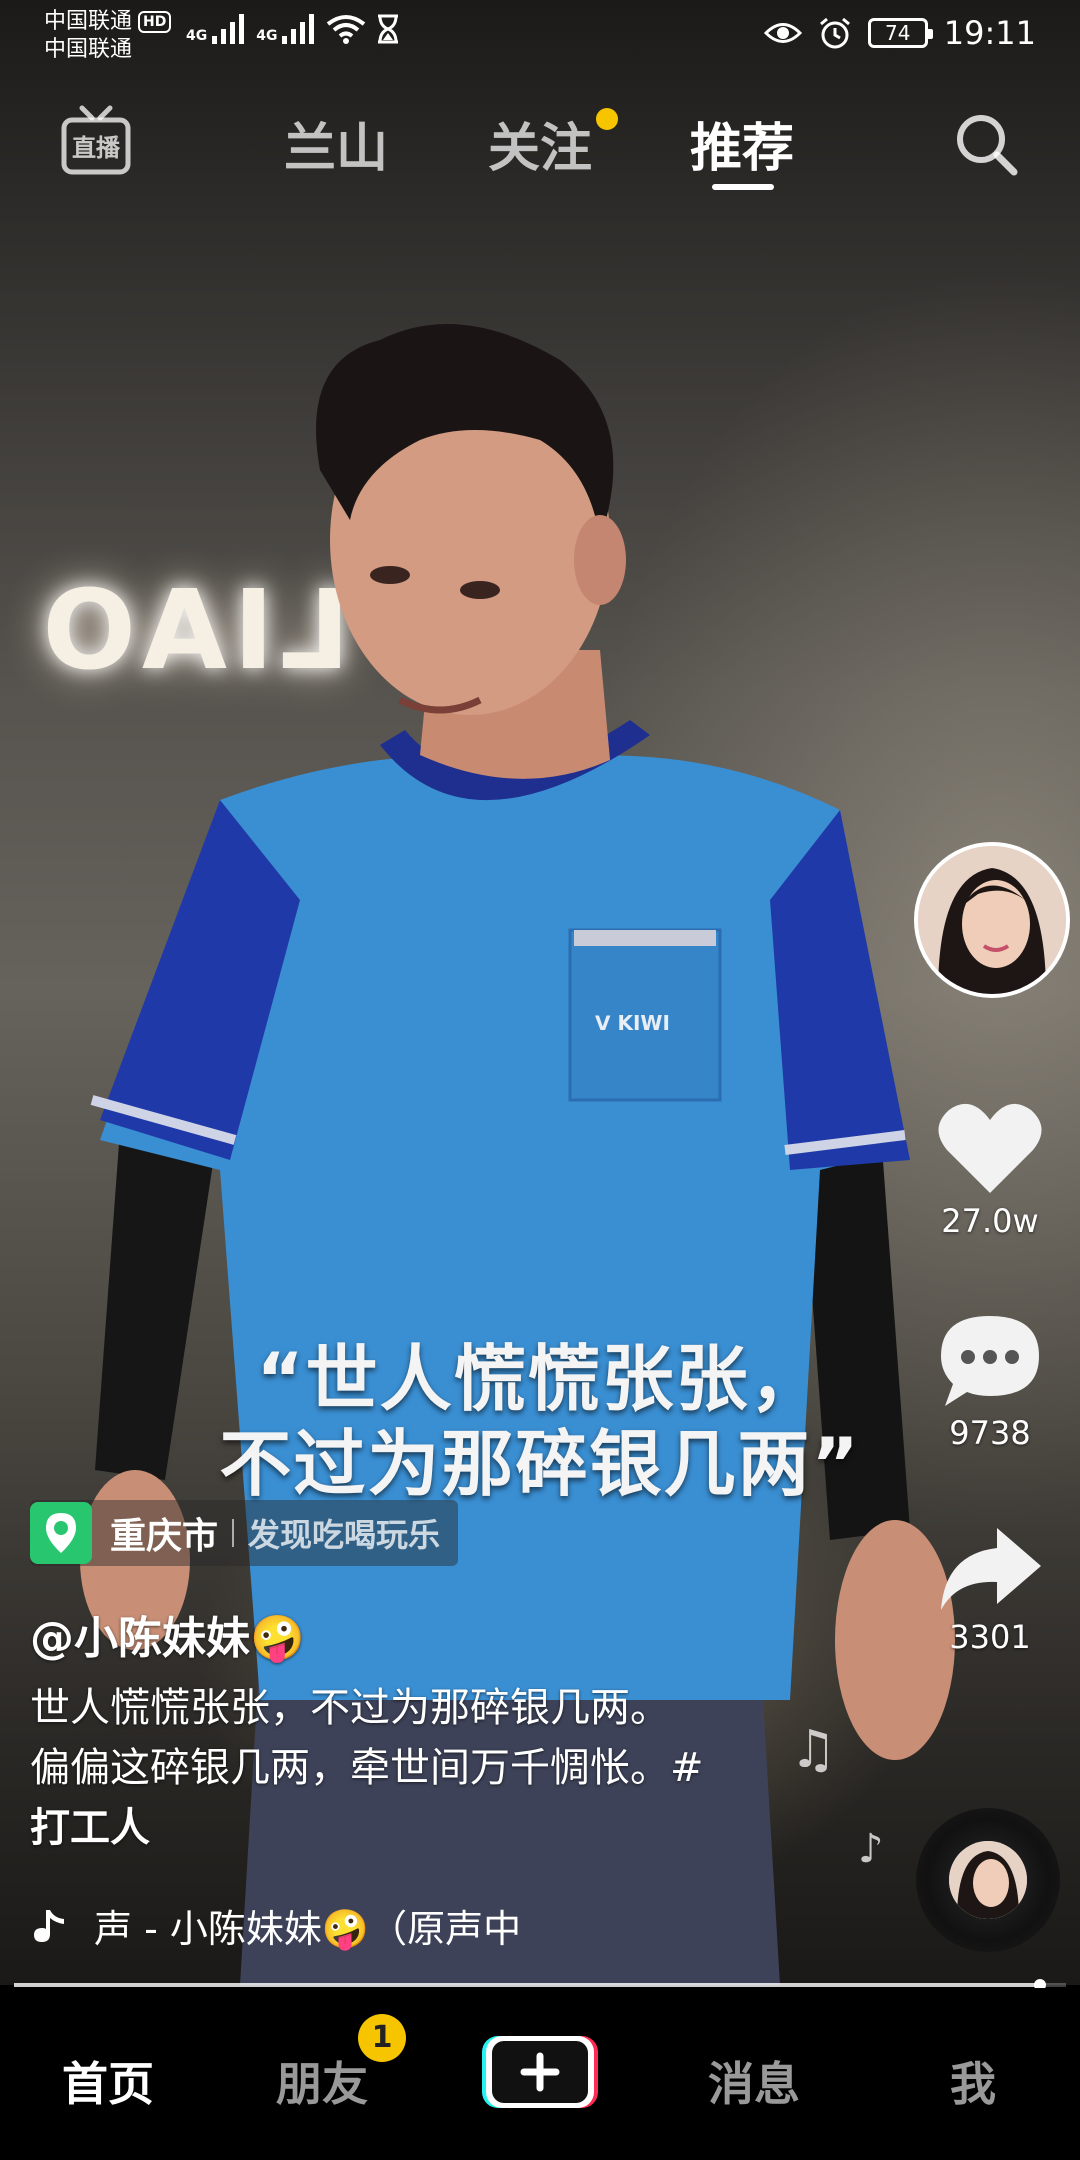  Describe the element at coordinates (743, 187) in the screenshot. I see `active-tab-indicator` at that location.